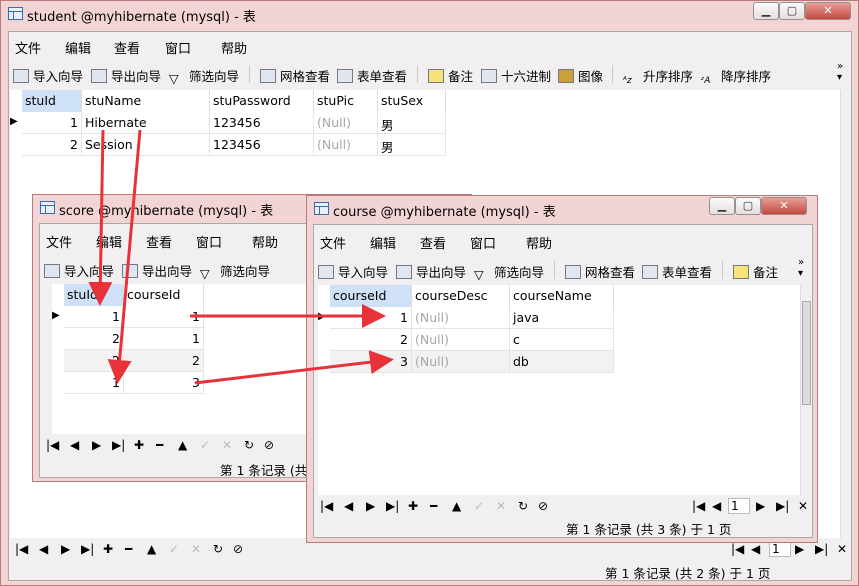 The image size is (859, 586). Describe the element at coordinates (562, 318) in the screenshot. I see `table-cell: java` at that location.